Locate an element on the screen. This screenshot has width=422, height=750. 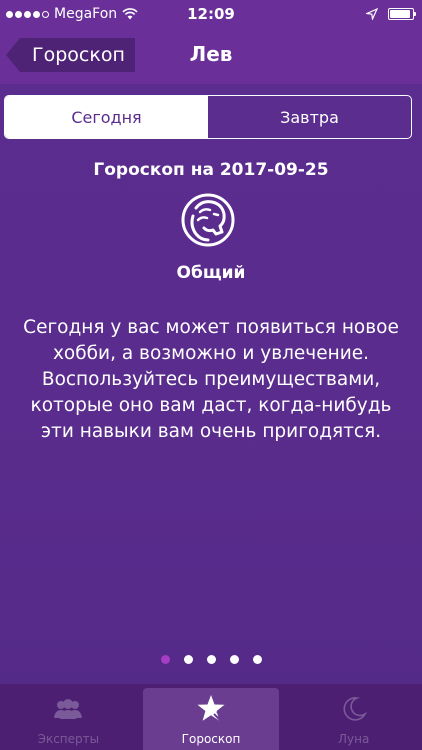
segment-today: Сегодня is located at coordinates (106, 117).